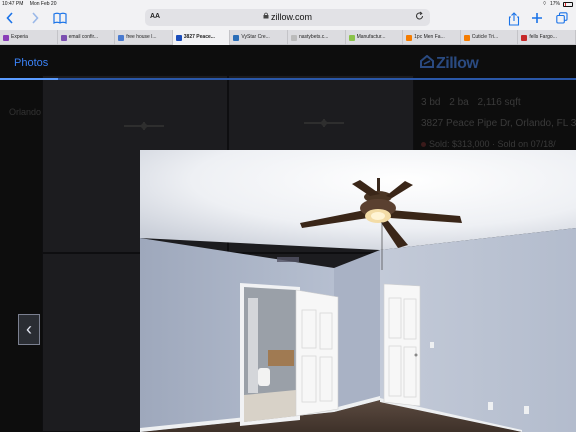  Describe the element at coordinates (291, 17) in the screenshot. I see `url-text: zillow.com` at that location.